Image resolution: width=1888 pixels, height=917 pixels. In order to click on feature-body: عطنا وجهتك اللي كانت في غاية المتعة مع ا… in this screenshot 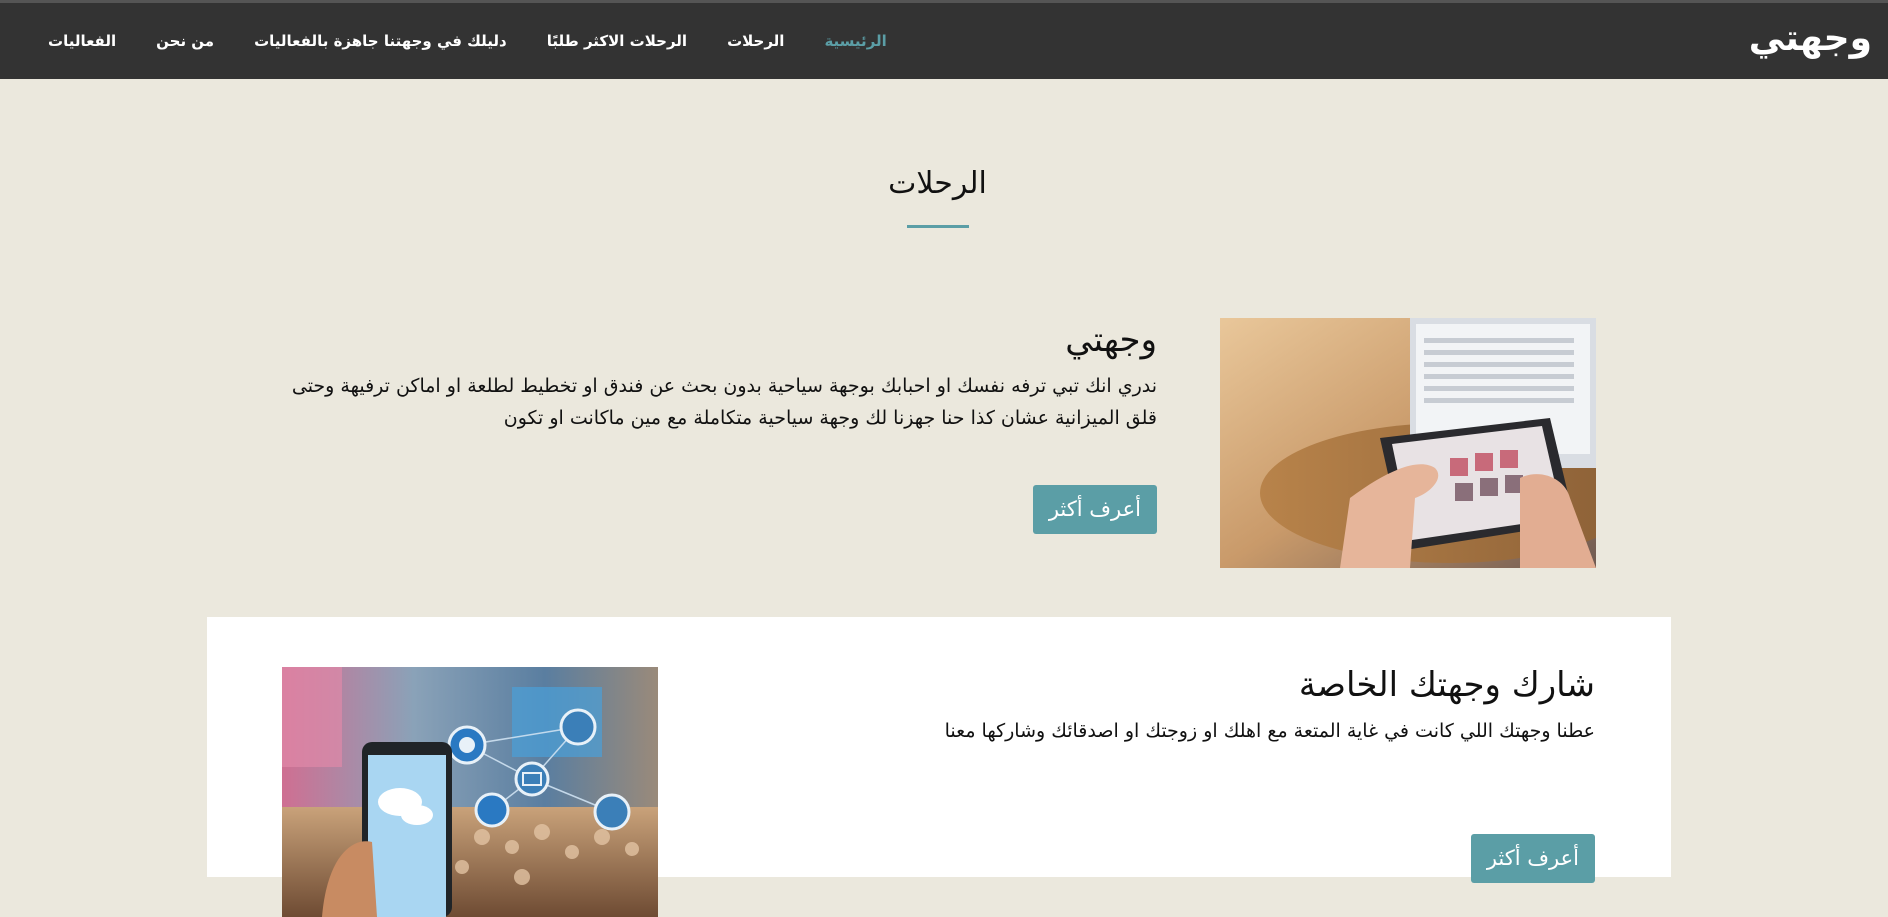, I will do `click(1269, 731)`.